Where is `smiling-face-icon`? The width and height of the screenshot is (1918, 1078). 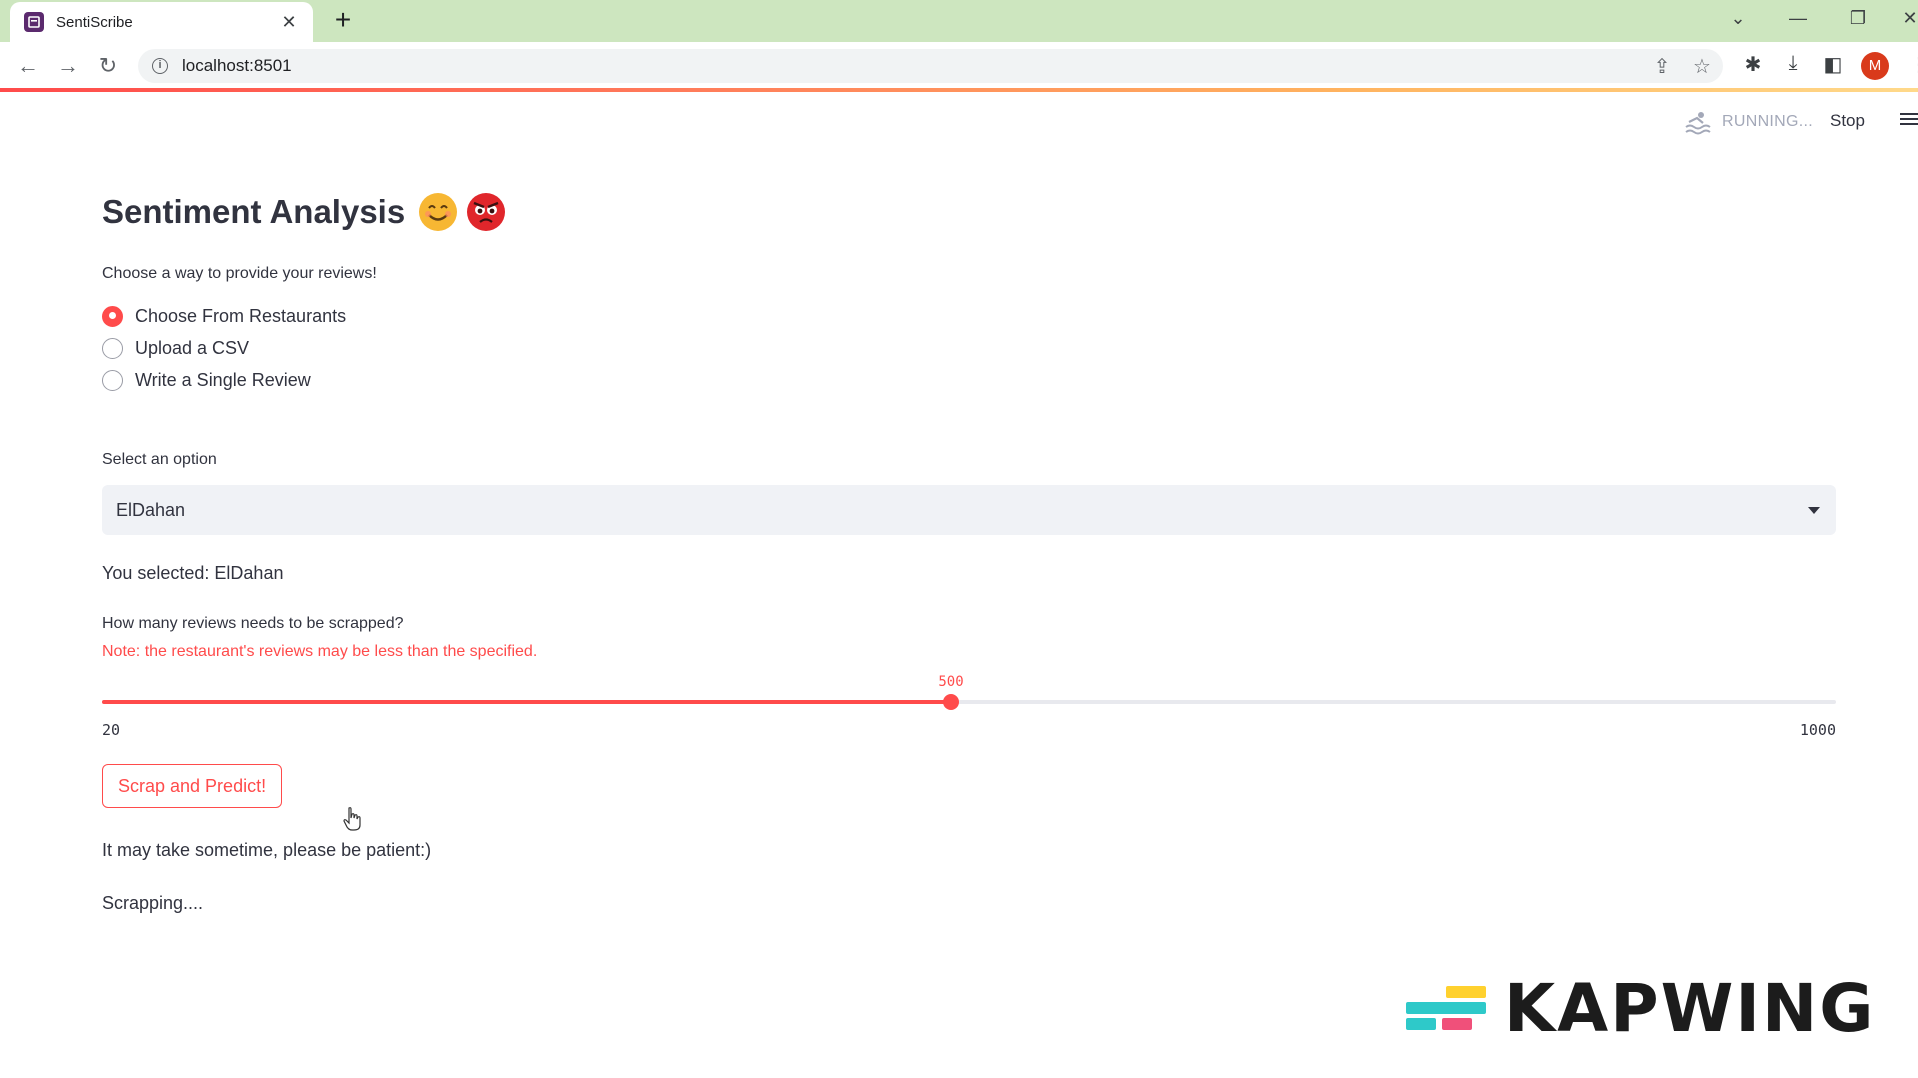 smiling-face-icon is located at coordinates (438, 212).